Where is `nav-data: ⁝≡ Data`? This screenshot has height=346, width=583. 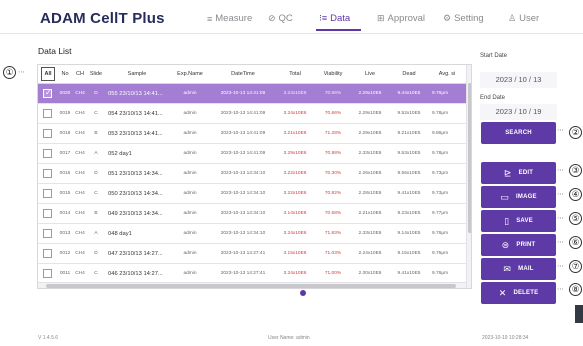
nav-data: ⁝≡ Data is located at coordinates (334, 18).